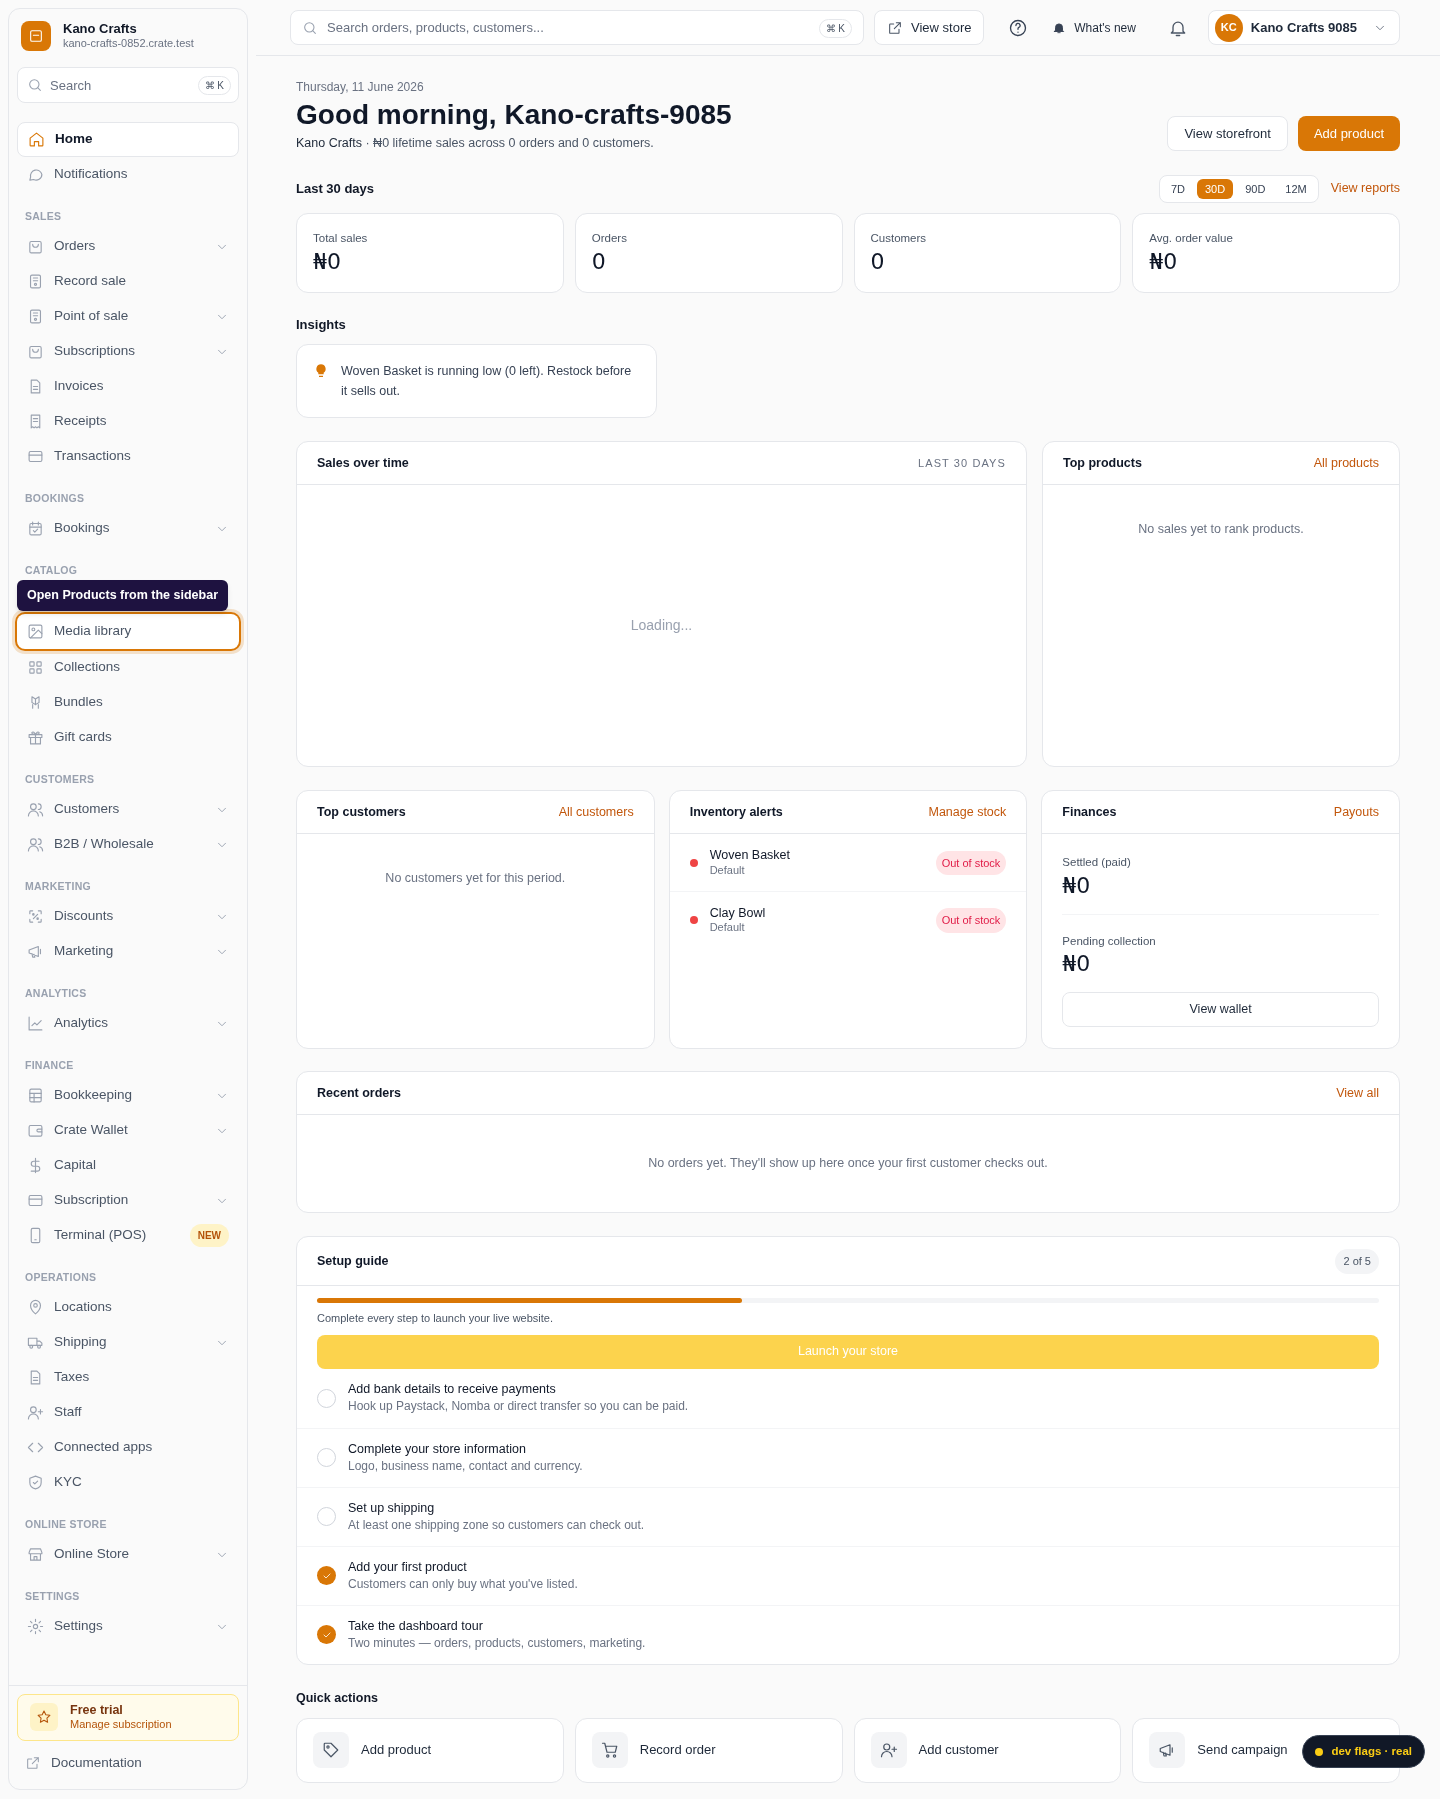  What do you see at coordinates (35, 916) in the screenshot?
I see `discount-icon` at bounding box center [35, 916].